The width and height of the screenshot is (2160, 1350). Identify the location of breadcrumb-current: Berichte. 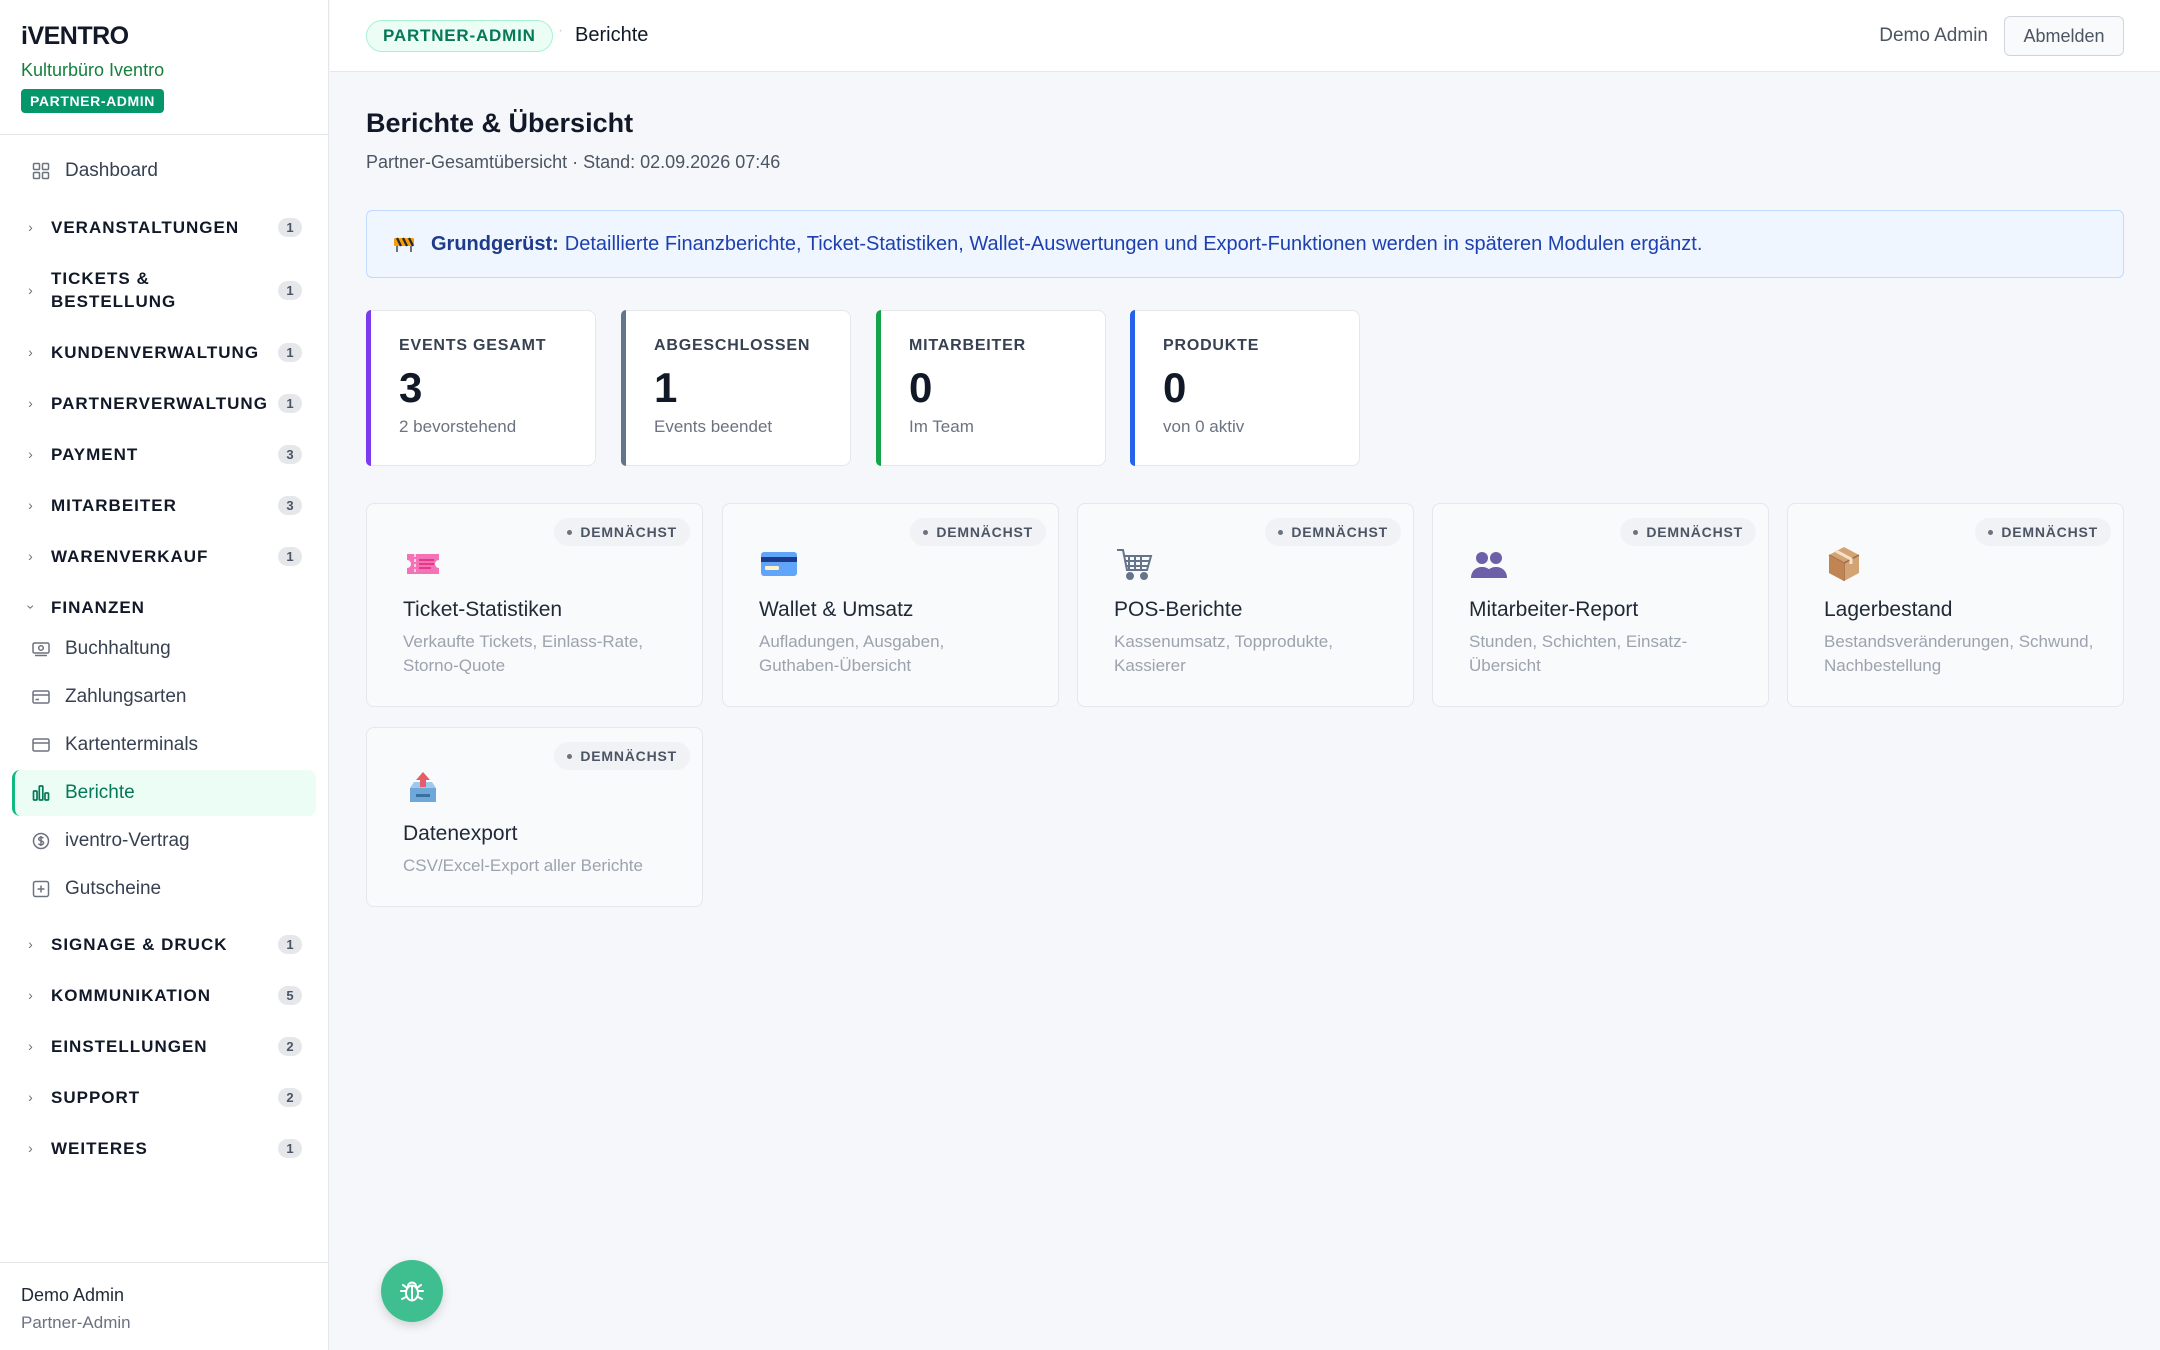
(612, 35).